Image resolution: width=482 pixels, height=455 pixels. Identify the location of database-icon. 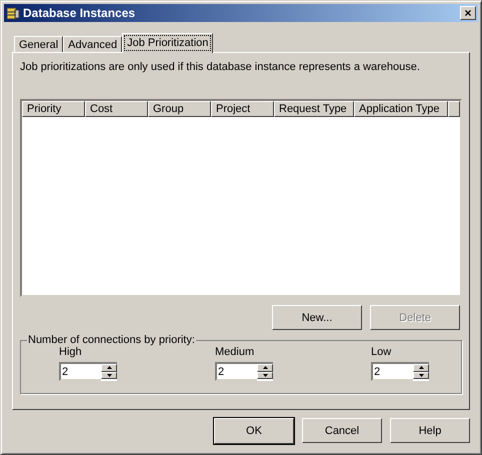
(13, 13).